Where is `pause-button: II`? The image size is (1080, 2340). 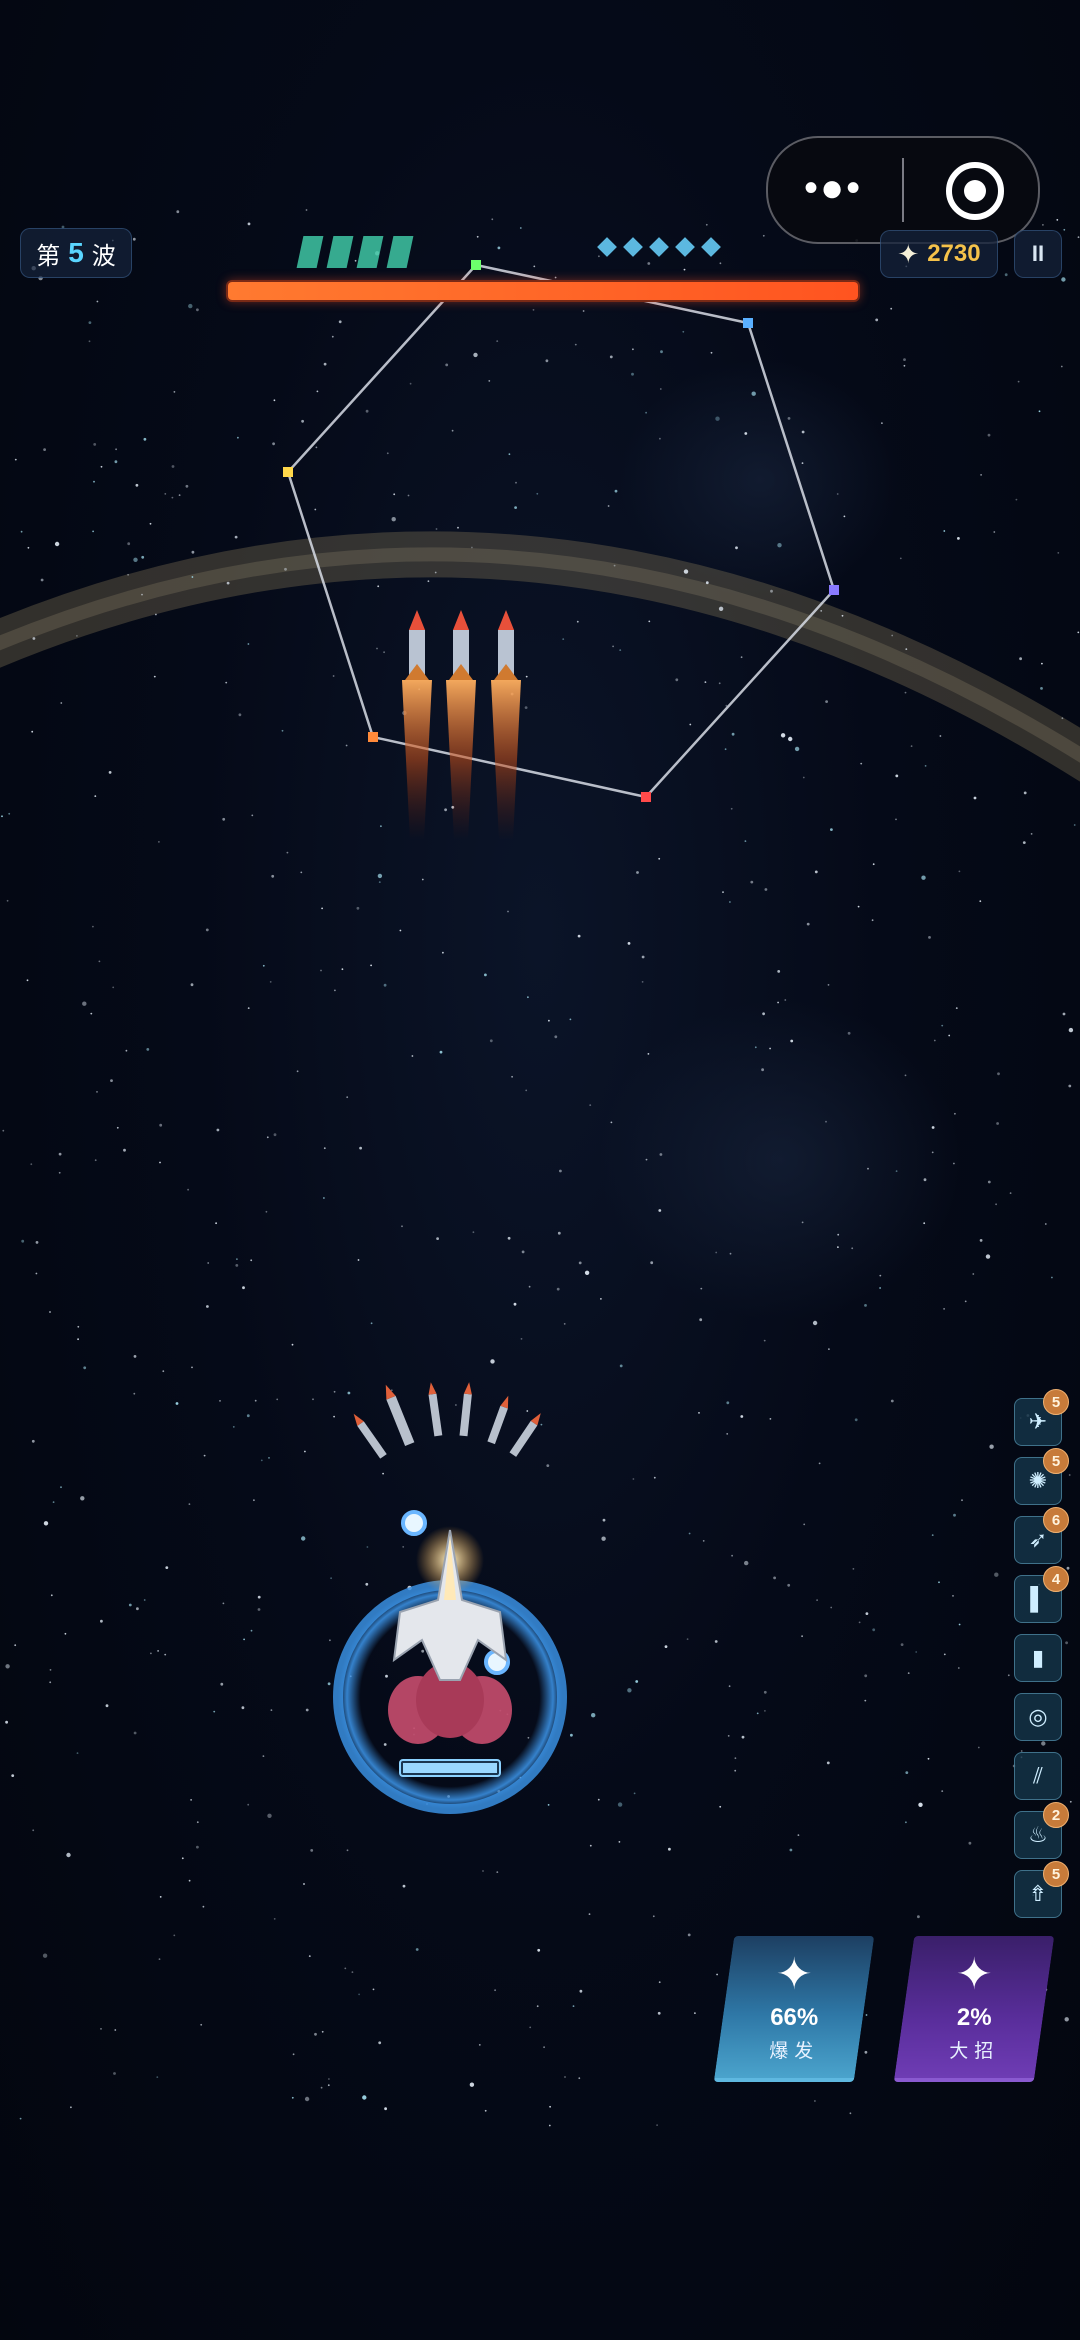
pause-button: II is located at coordinates (1038, 254).